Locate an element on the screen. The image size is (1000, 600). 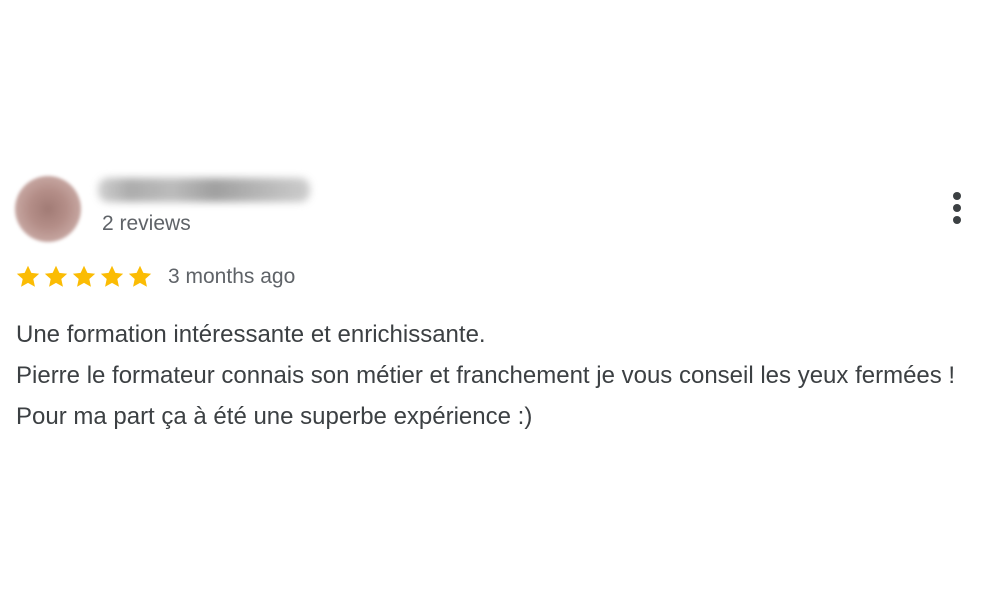
author-name-blurred is located at coordinates (204, 190).